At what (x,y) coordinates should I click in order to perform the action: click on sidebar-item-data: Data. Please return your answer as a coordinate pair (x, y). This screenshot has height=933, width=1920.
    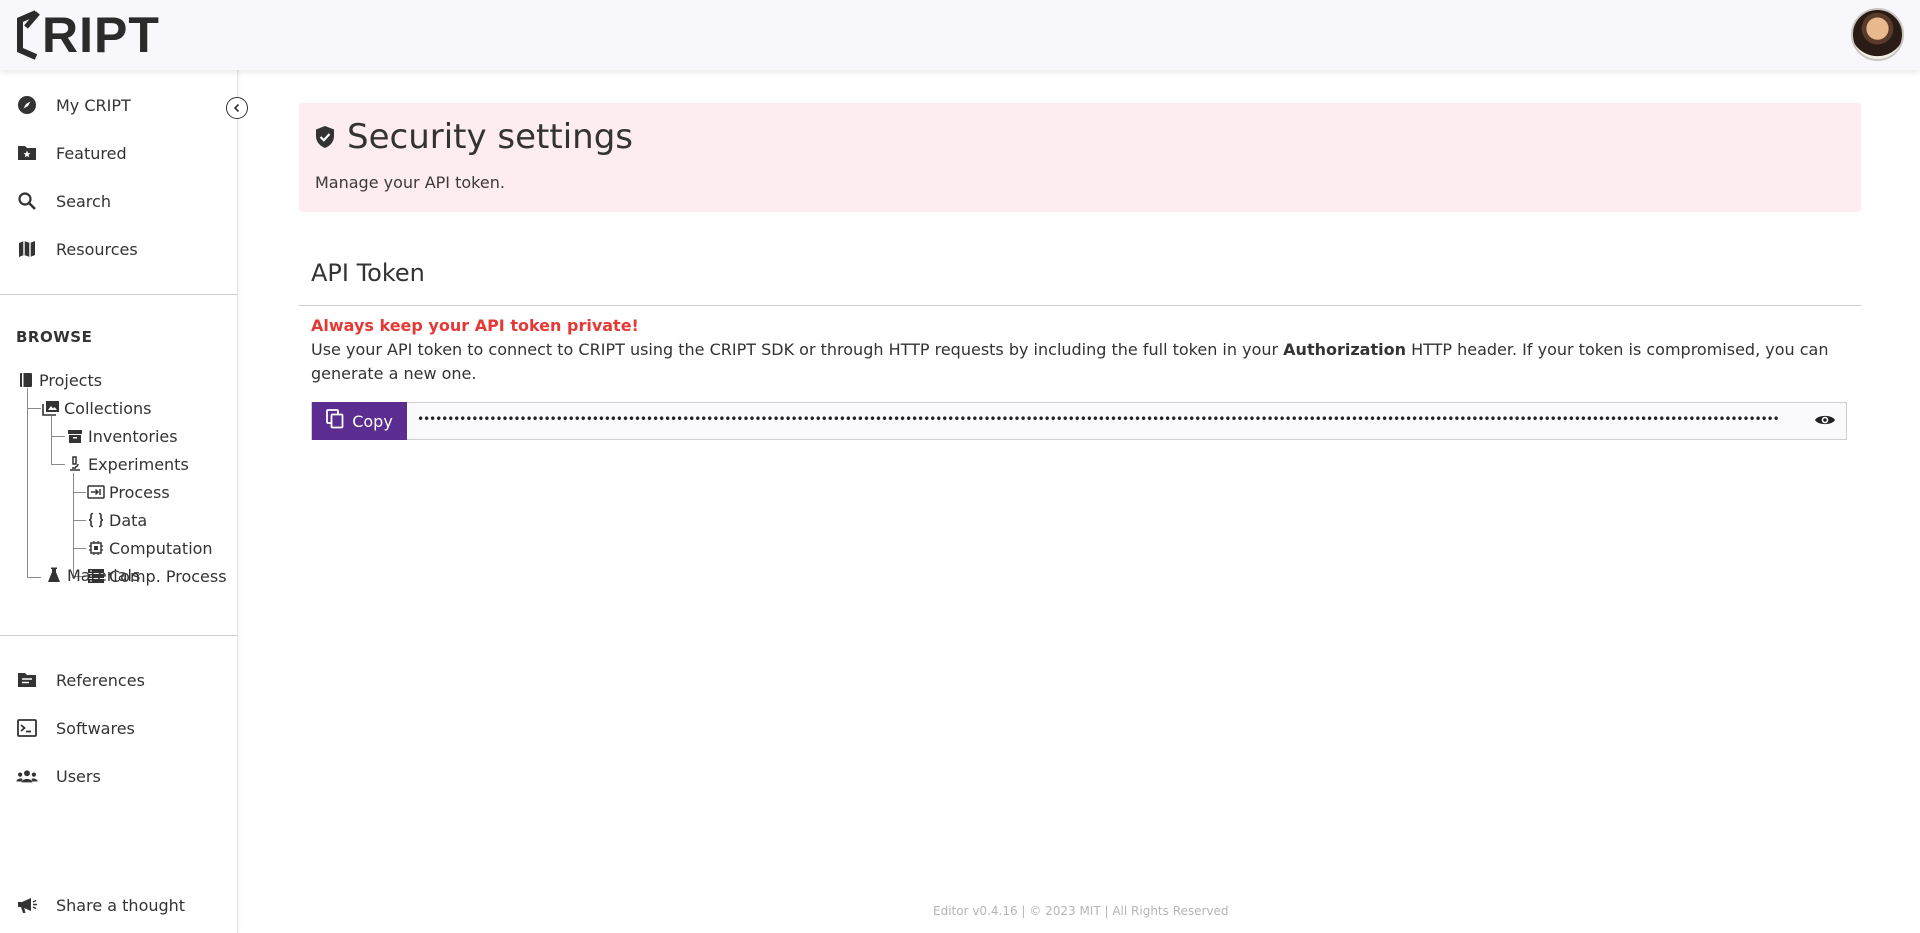
    Looking at the image, I should click on (117, 520).